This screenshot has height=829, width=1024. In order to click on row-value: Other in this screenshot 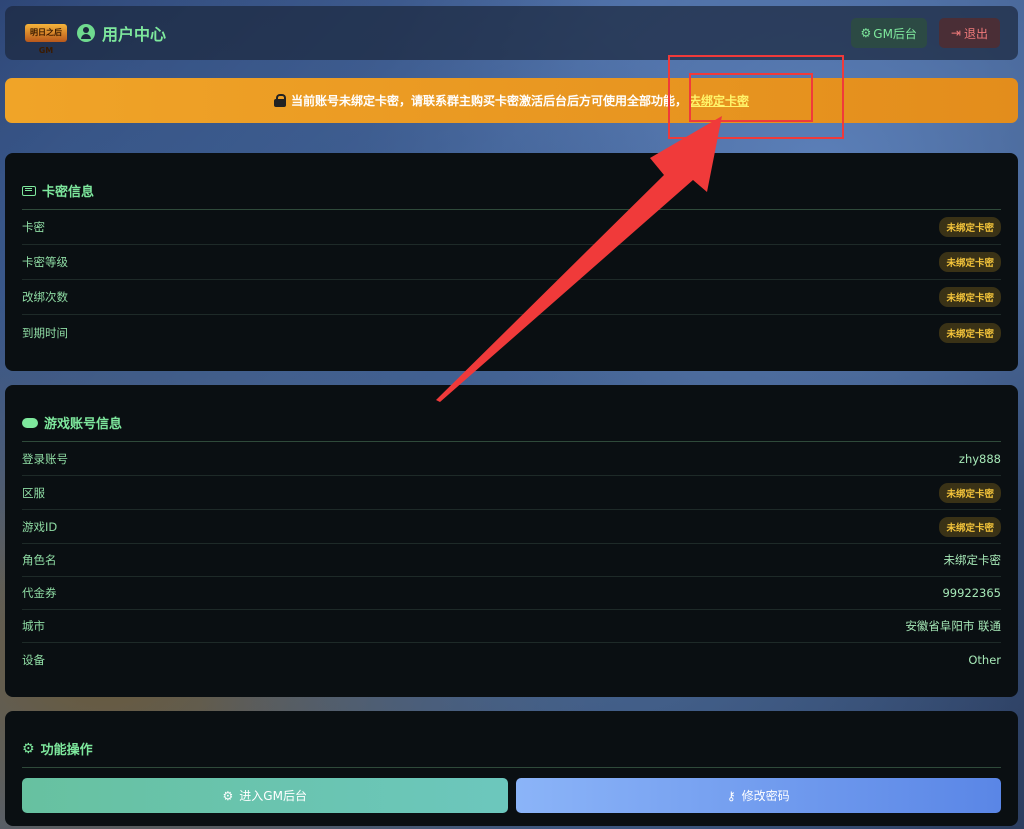, I will do `click(984, 659)`.